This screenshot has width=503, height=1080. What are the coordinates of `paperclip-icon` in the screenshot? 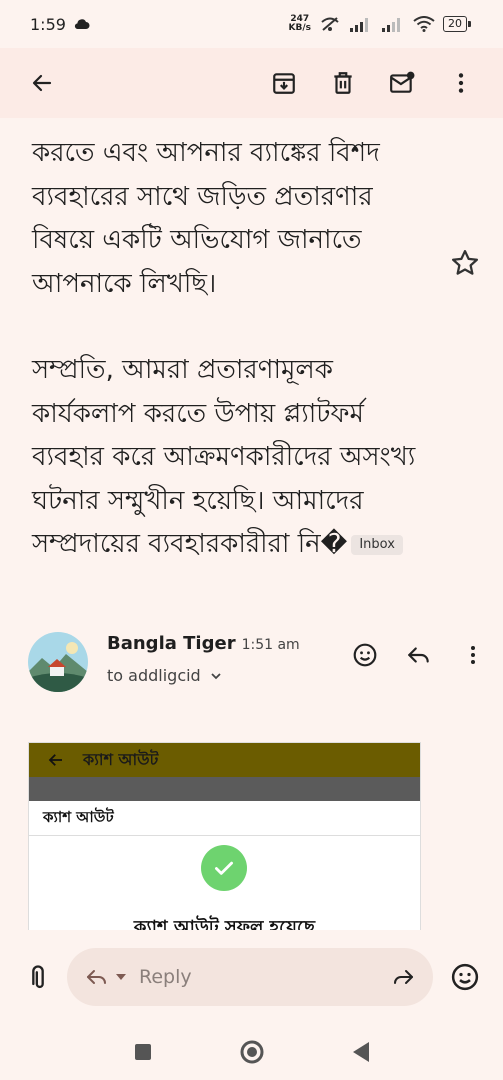 It's located at (38, 977).